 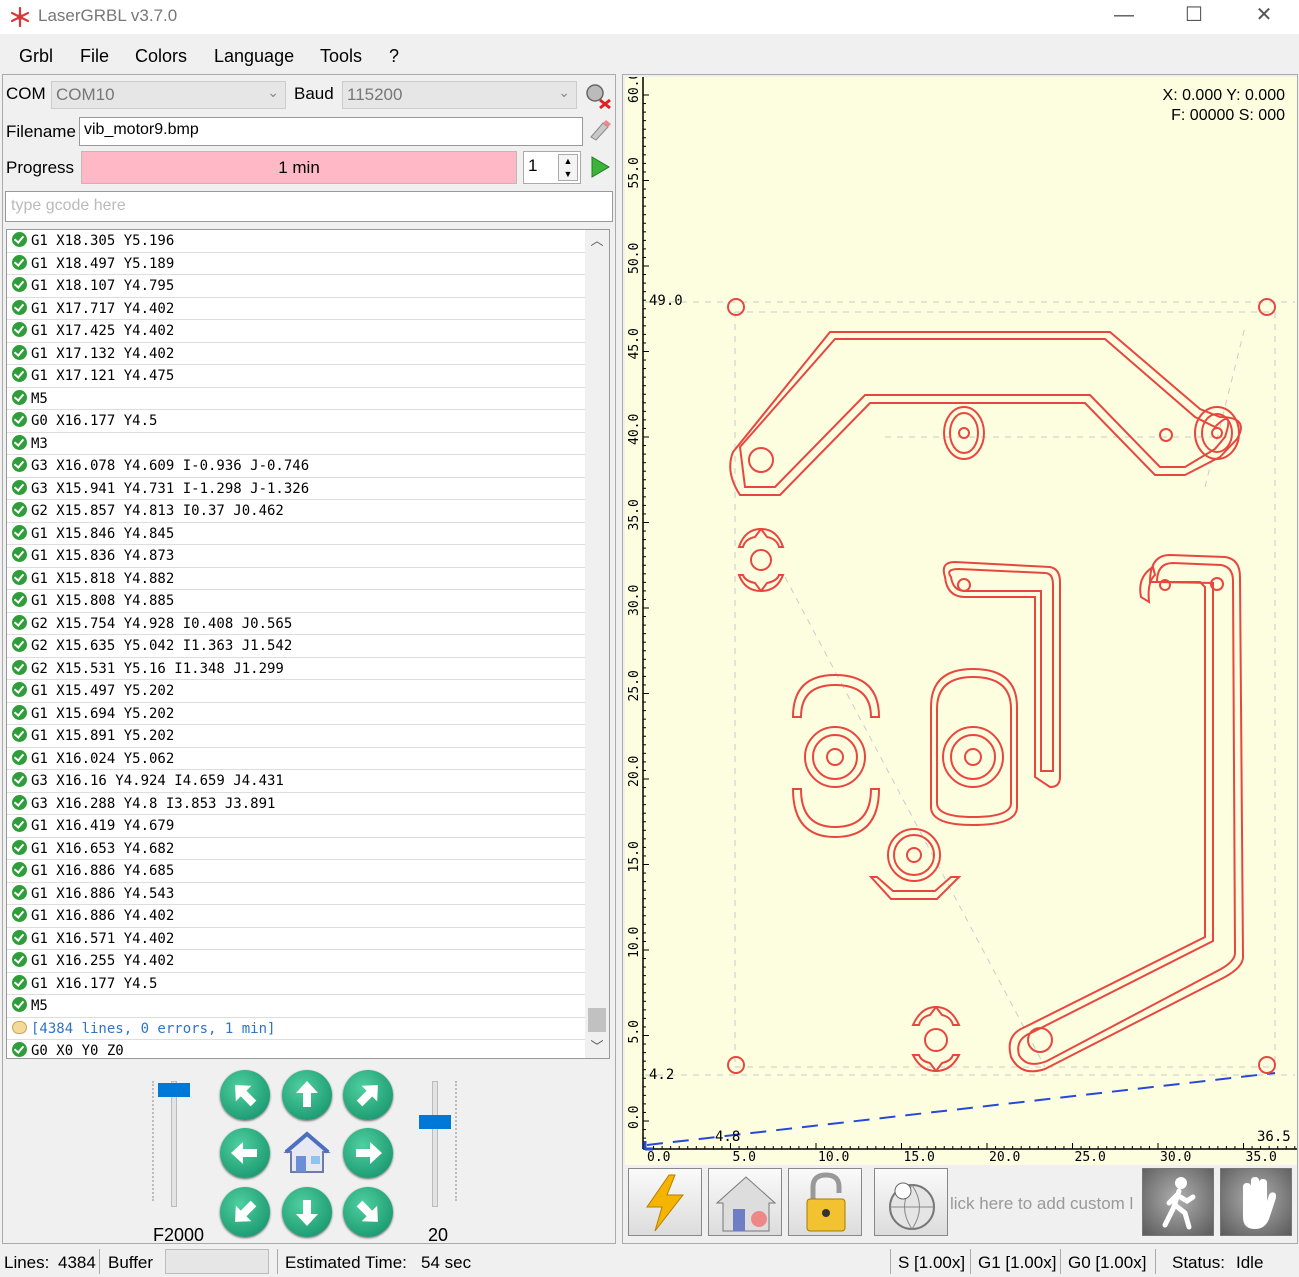 I want to click on log-text: G3 X16.078 Y4.609 I-0.936 J-0.746, so click(x=170, y=466).